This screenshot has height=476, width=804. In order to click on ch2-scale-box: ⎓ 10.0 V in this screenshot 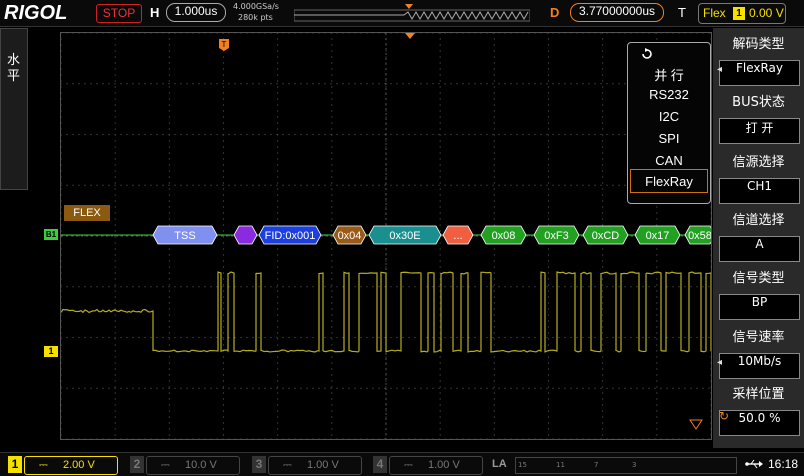, I will do `click(193, 465)`.